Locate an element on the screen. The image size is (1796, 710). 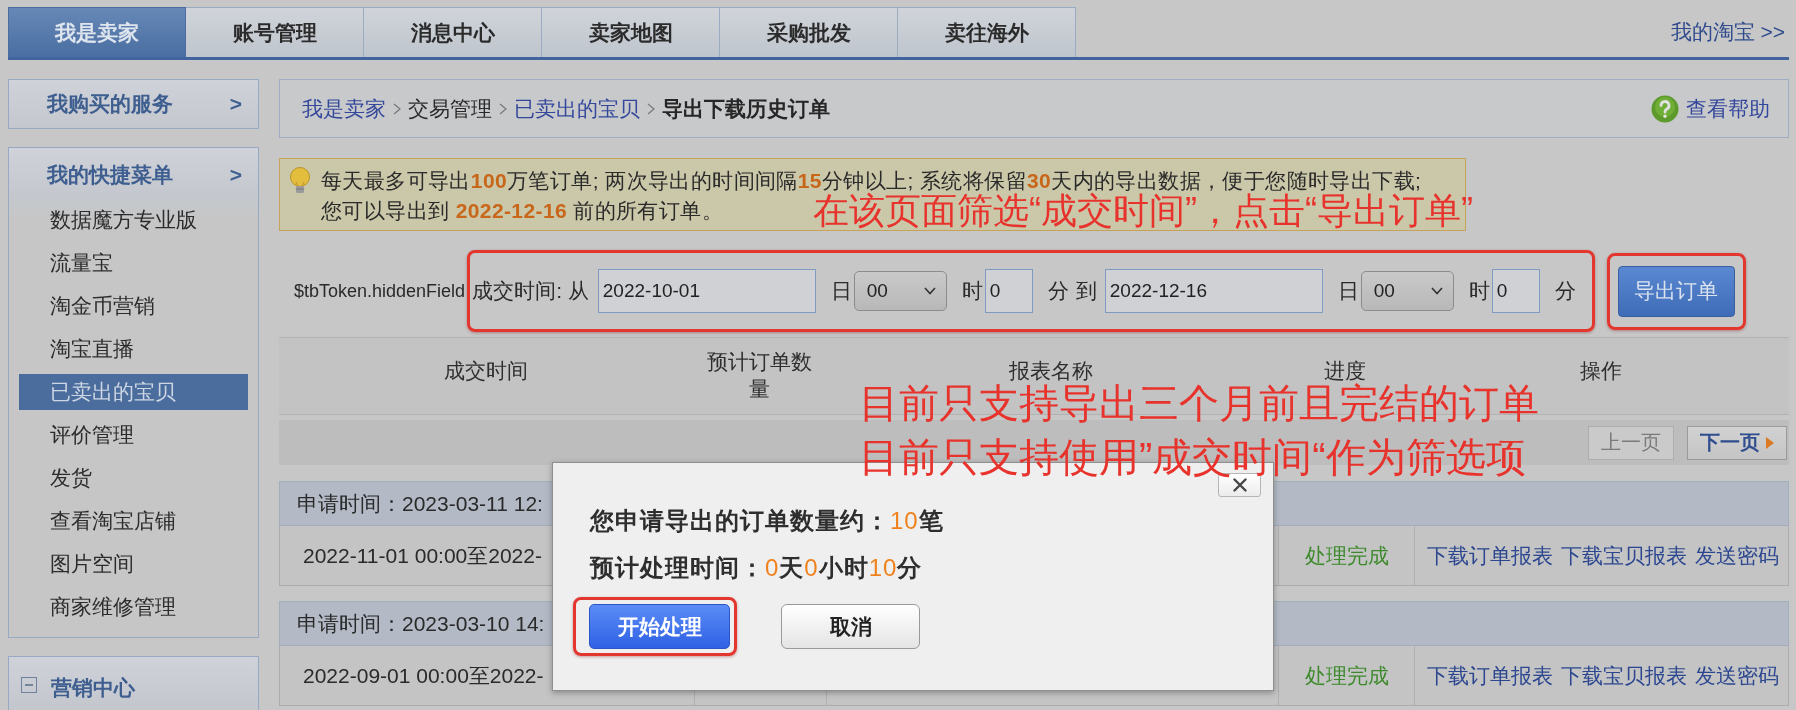
menu-item: 图片空间 is located at coordinates (133, 564).